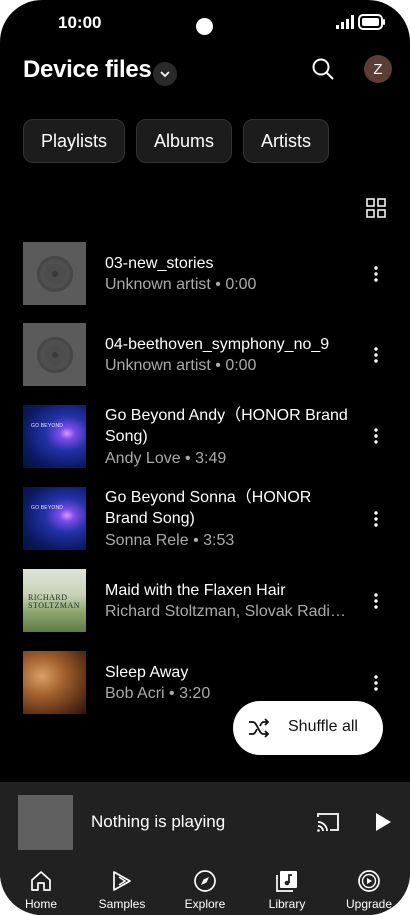 Image resolution: width=410 pixels, height=915 pixels. Describe the element at coordinates (205, 904) in the screenshot. I see `nav-label: Explore` at that location.